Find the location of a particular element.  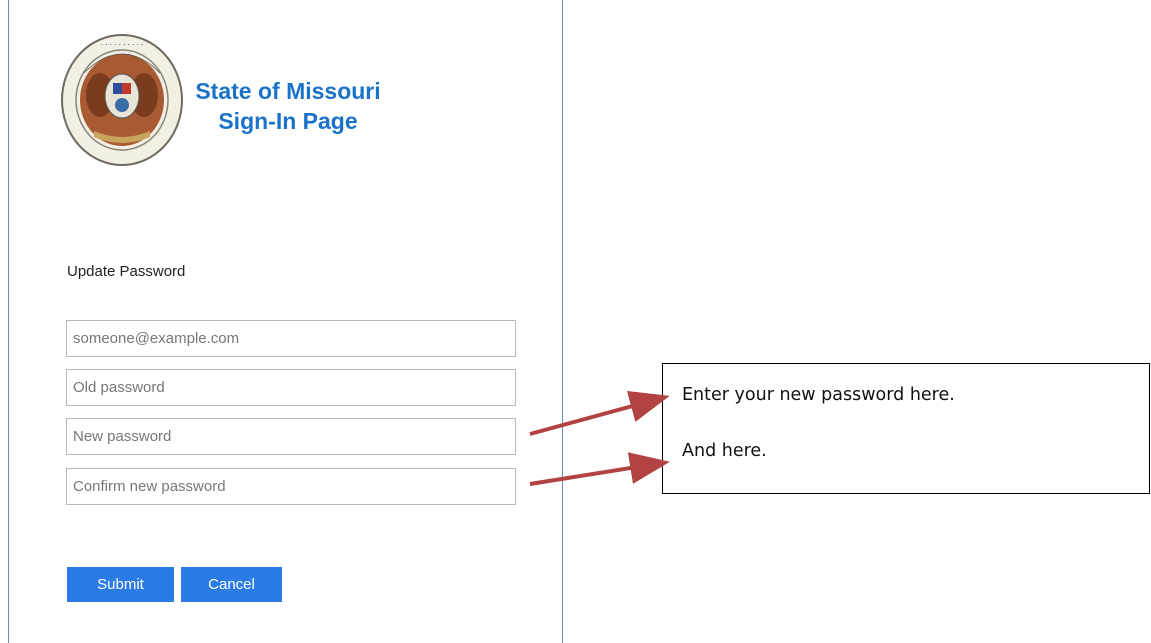

confirm-password-field is located at coordinates (291, 486).